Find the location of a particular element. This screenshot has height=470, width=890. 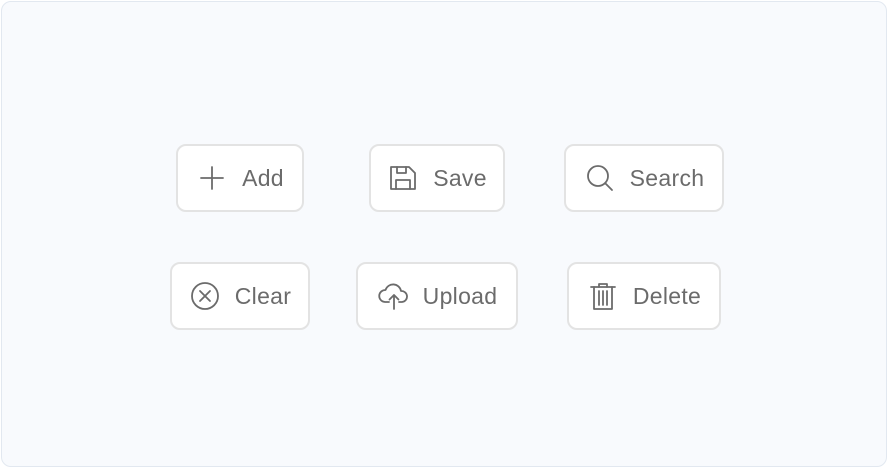

add-button-label: Add is located at coordinates (263, 177).